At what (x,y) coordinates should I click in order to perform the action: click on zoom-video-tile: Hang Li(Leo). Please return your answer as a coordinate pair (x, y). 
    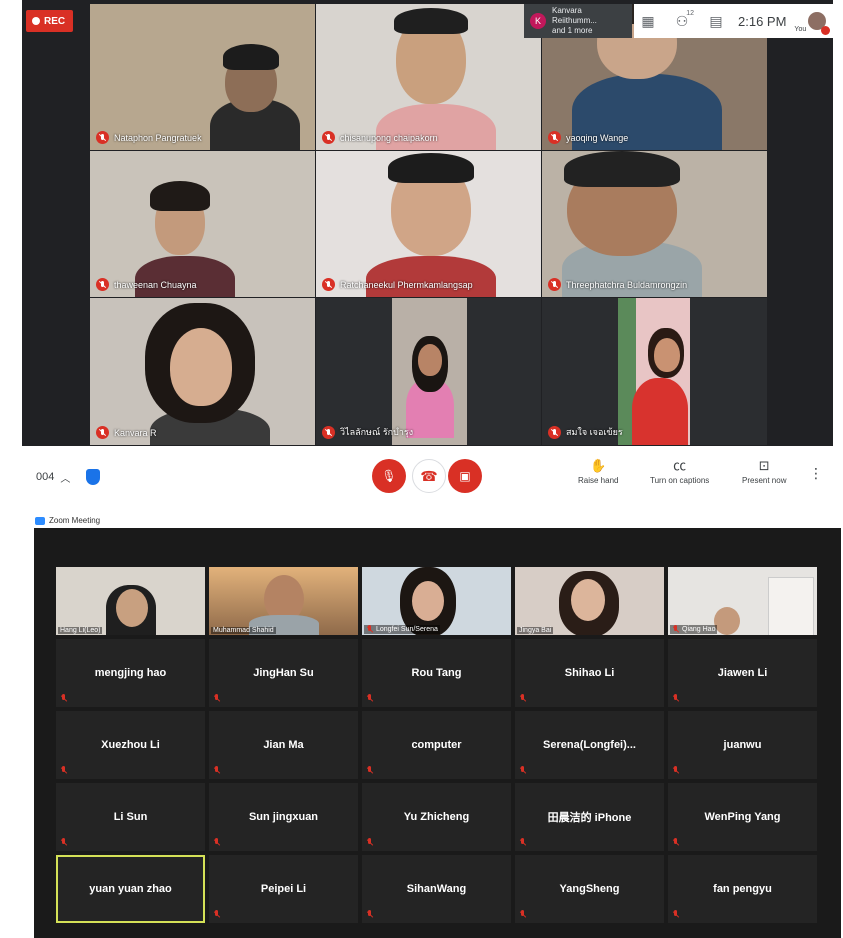
    Looking at the image, I should click on (130, 601).